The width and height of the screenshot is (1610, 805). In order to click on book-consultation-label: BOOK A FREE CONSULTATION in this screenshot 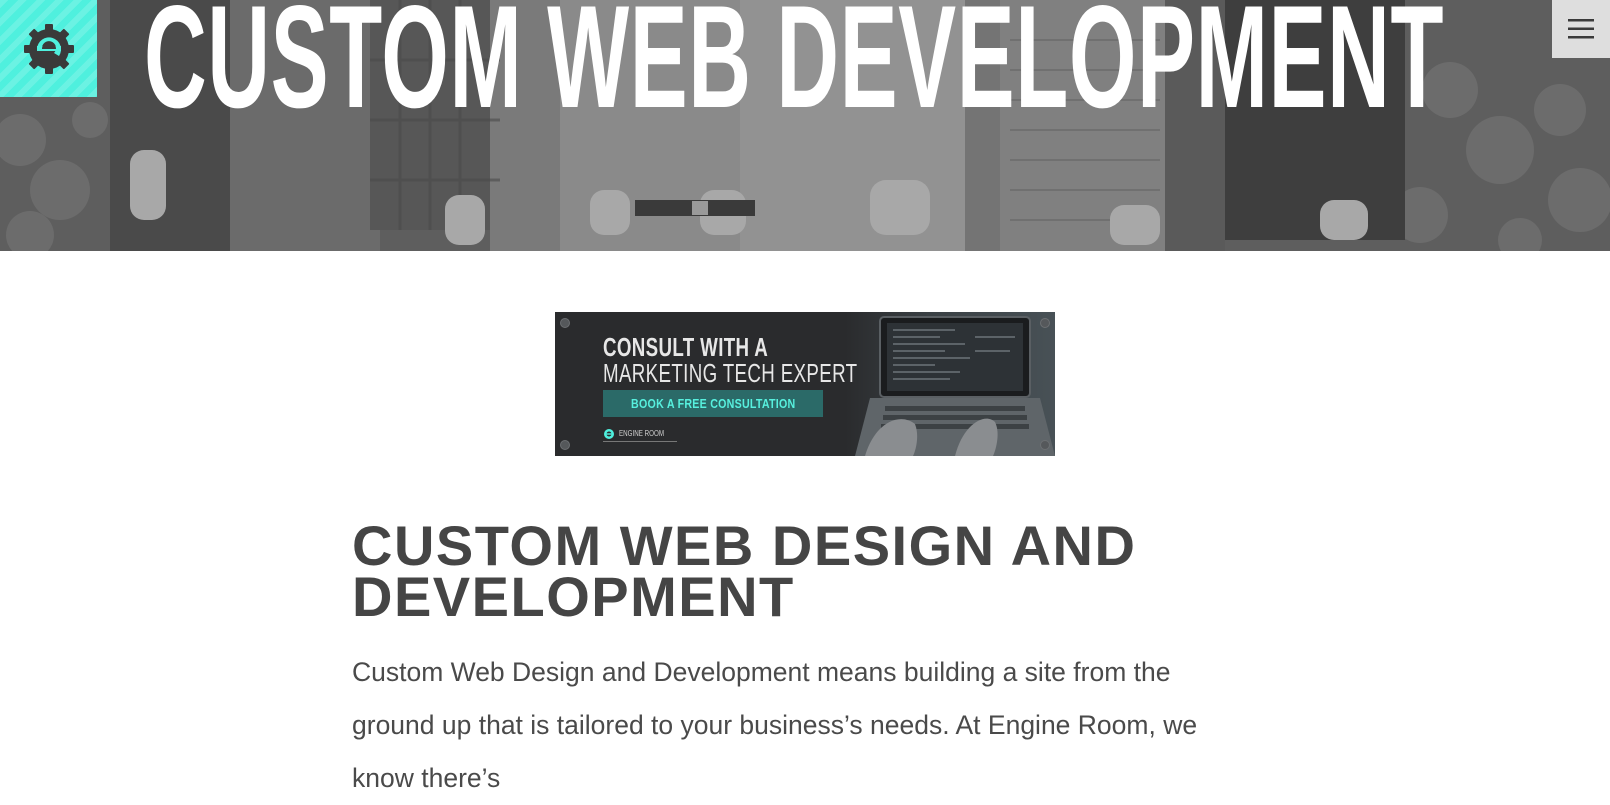, I will do `click(713, 403)`.